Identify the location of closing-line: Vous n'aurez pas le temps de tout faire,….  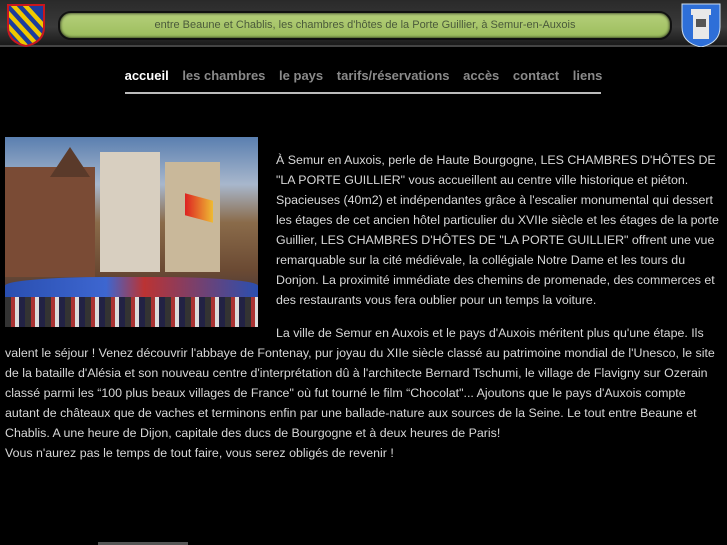
(199, 453).